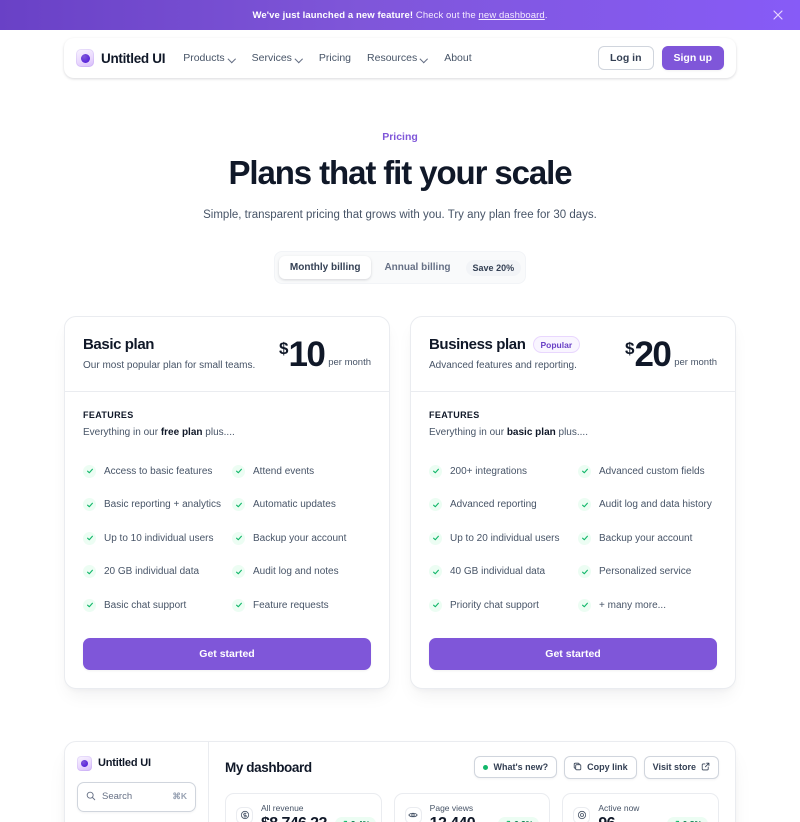 Image resolution: width=800 pixels, height=822 pixels. Describe the element at coordinates (446, 15) in the screenshot. I see `announcement-body: Check out the` at that location.